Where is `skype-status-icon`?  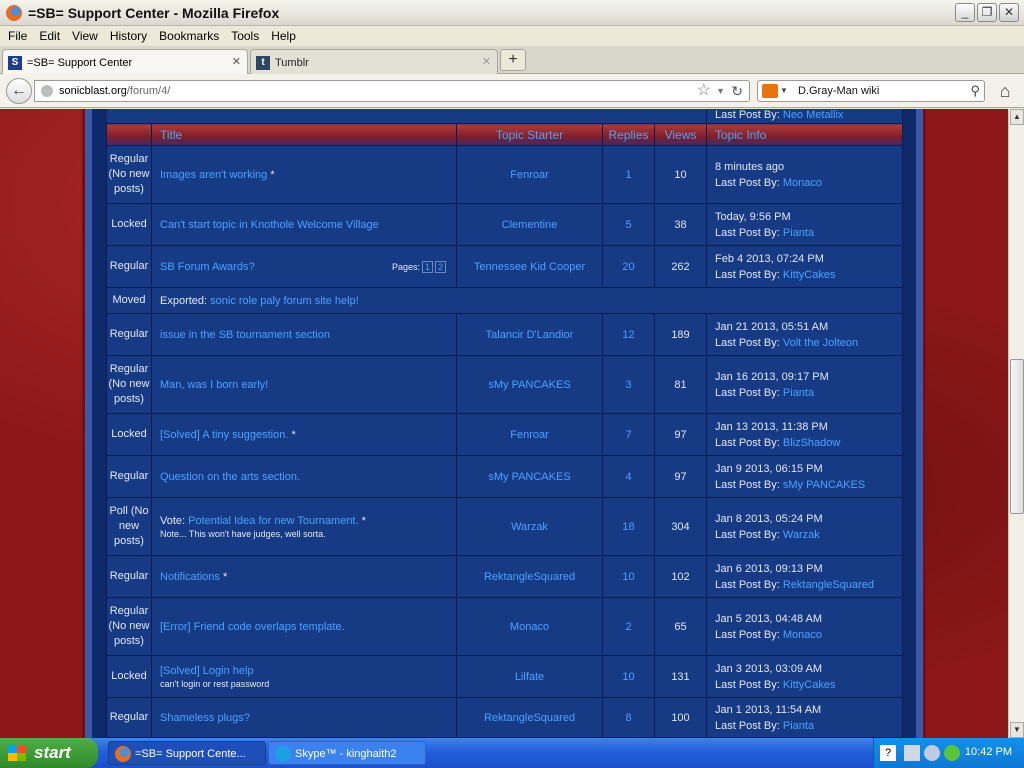 skype-status-icon is located at coordinates (952, 753).